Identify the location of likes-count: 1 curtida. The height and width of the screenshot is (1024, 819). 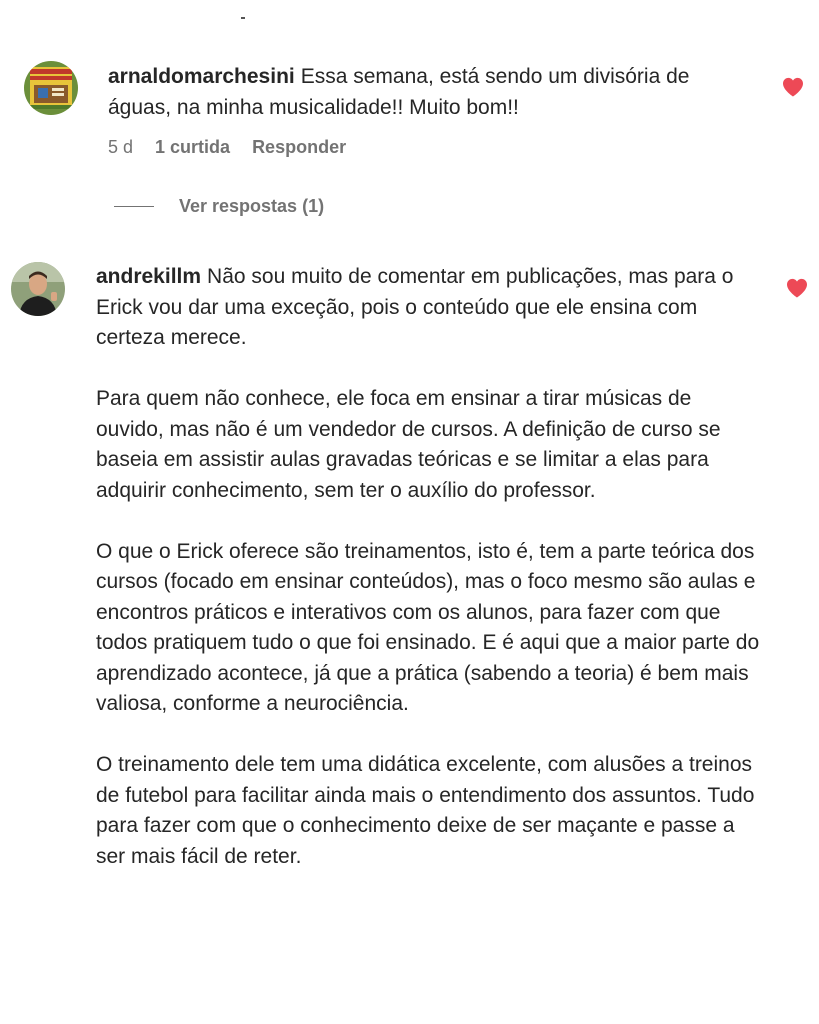
(192, 147).